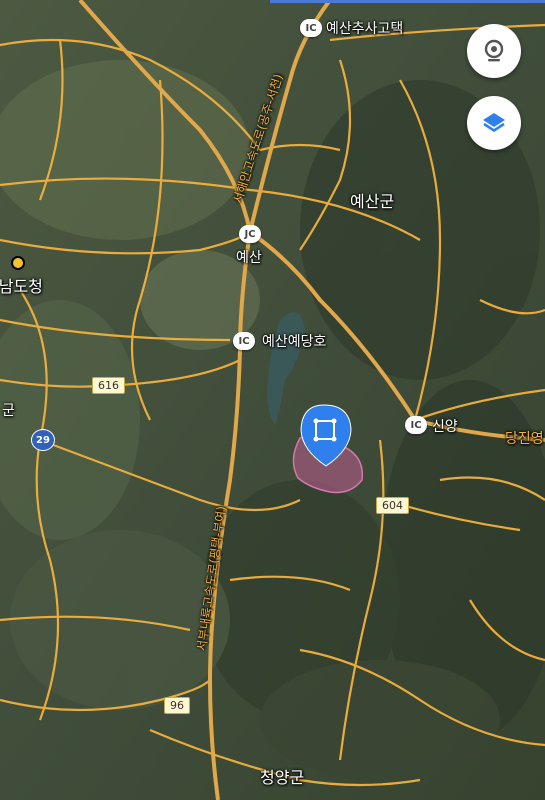 Image resolution: width=545 pixels, height=800 pixels. I want to click on route-616-shield: 616, so click(108, 385).